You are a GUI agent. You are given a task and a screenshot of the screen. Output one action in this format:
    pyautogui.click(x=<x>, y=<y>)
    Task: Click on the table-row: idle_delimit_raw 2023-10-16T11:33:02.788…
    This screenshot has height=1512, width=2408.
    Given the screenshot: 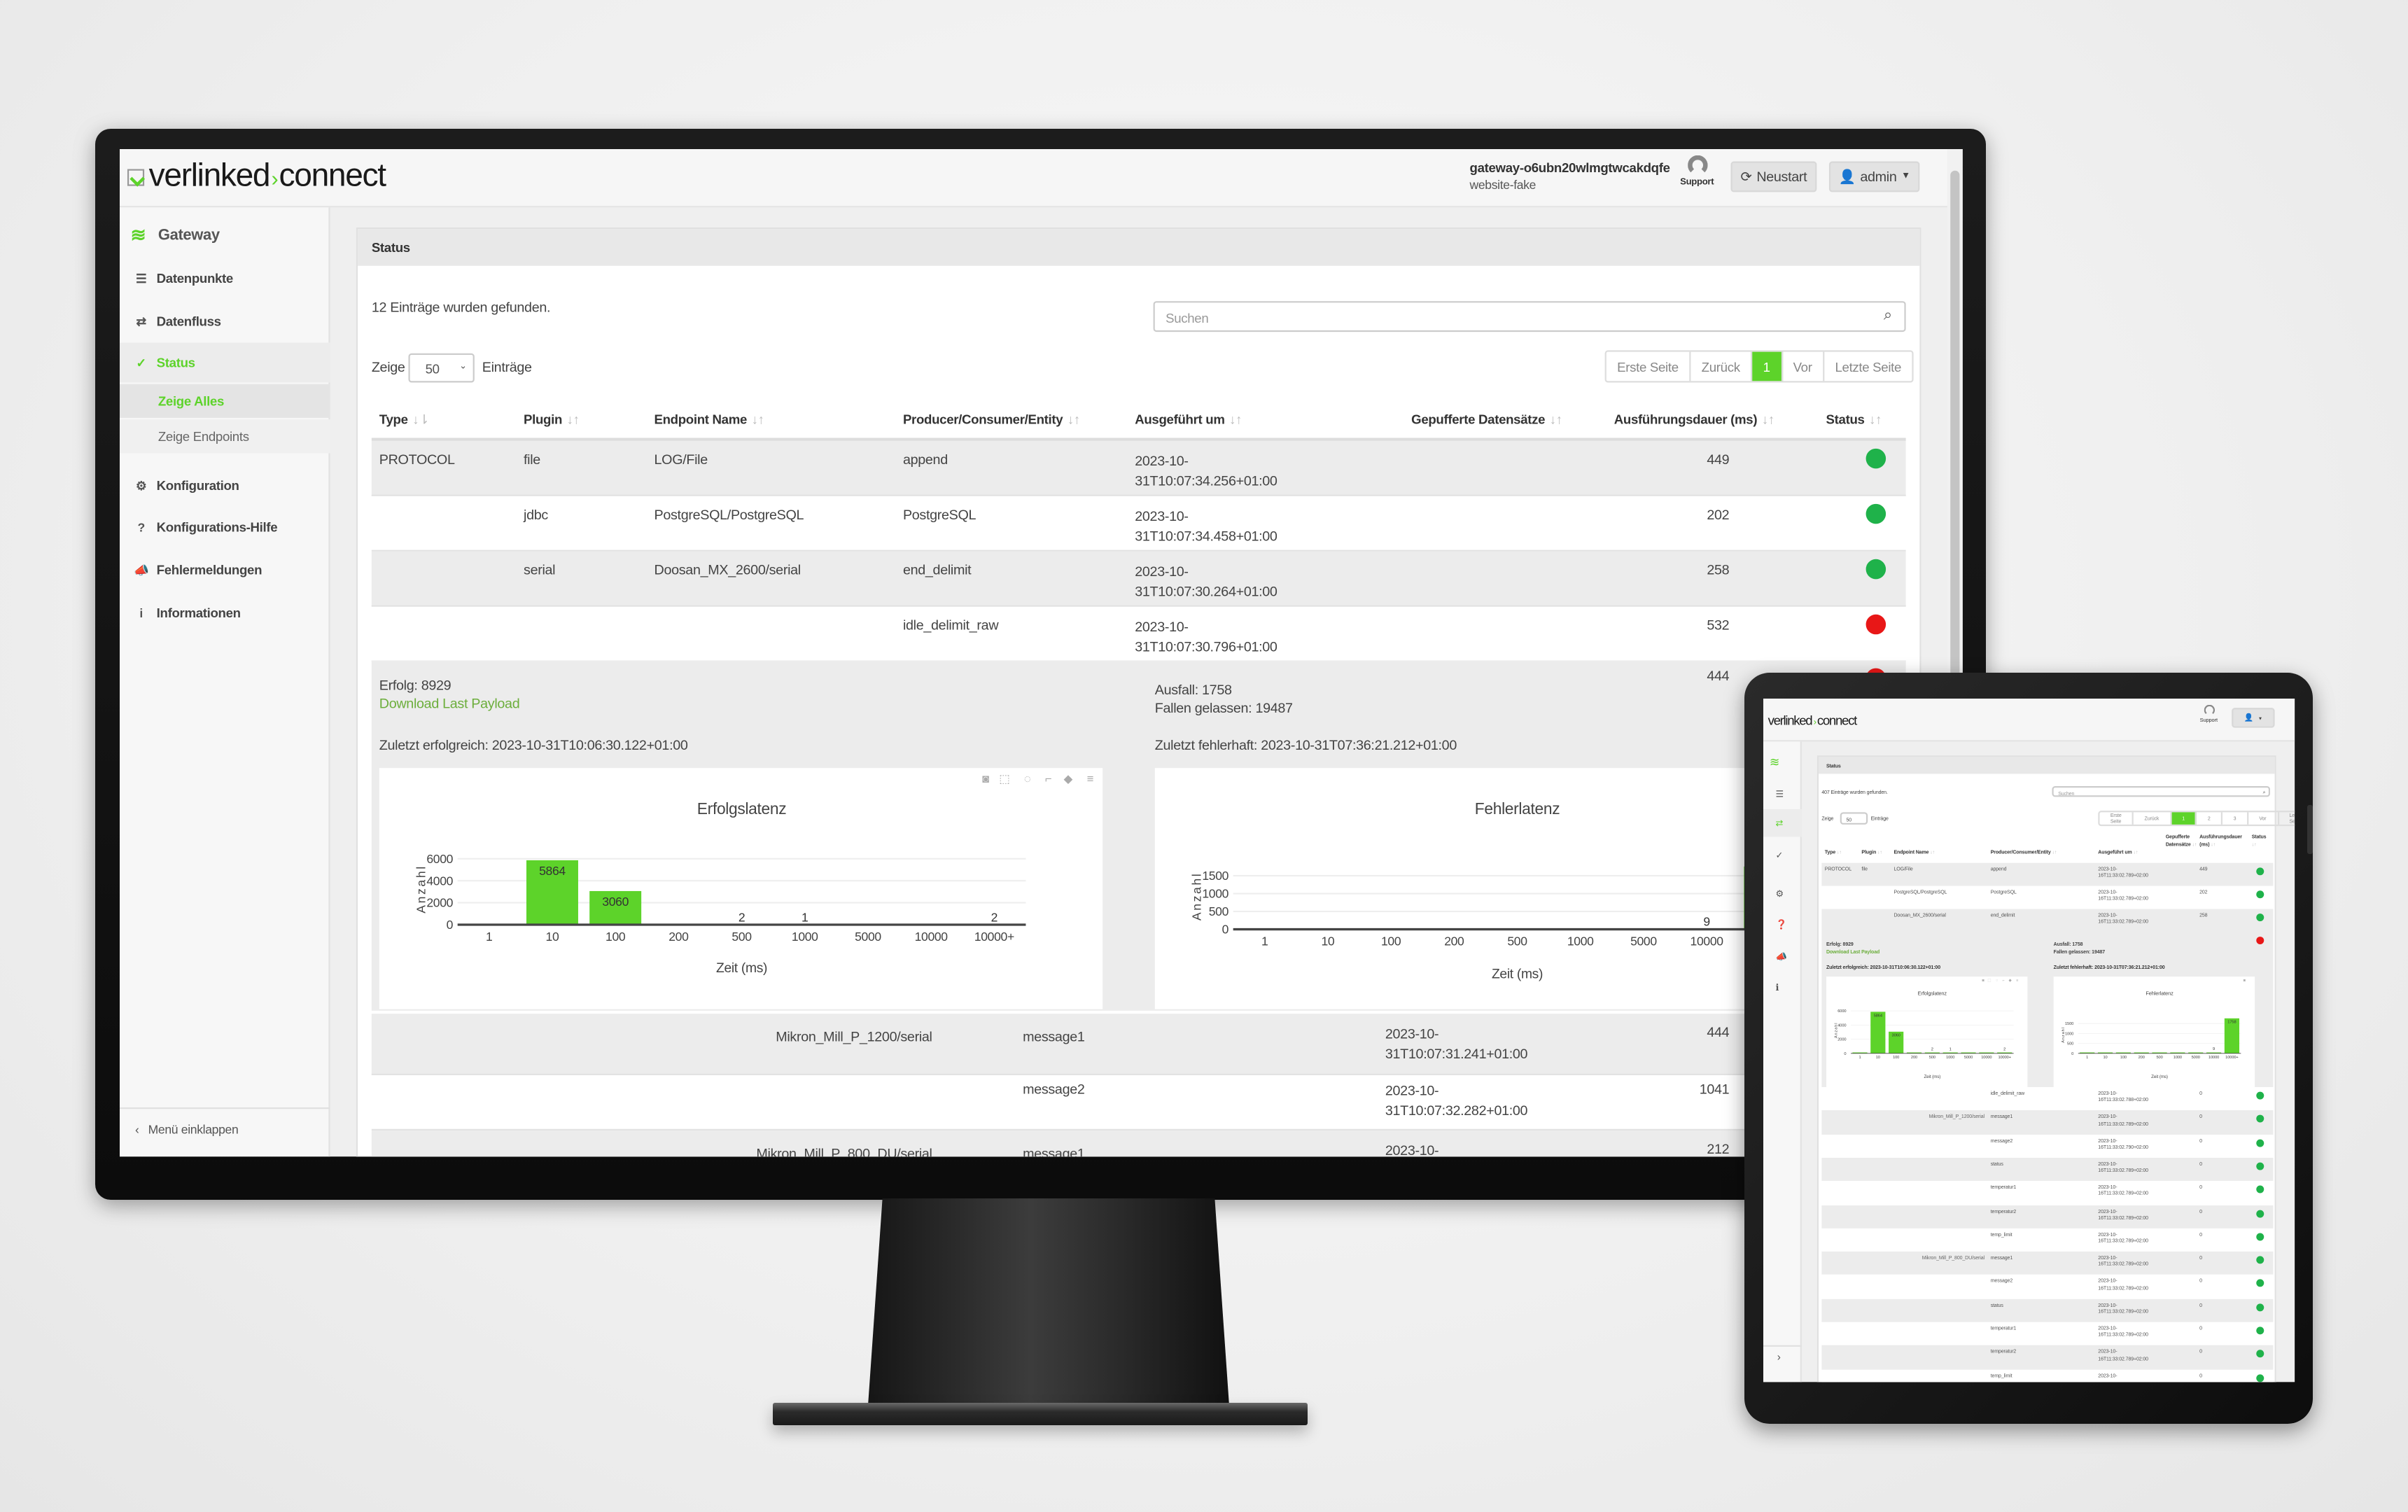 What is the action you would take?
    pyautogui.click(x=2047, y=1099)
    